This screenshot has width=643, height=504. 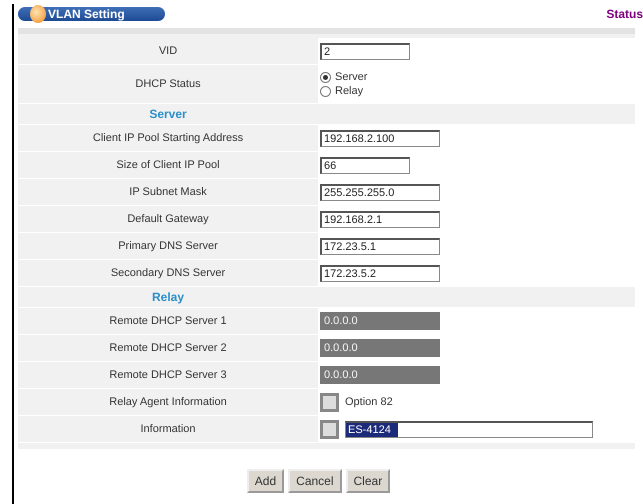 What do you see at coordinates (168, 297) in the screenshot?
I see `section-heading: Relay` at bounding box center [168, 297].